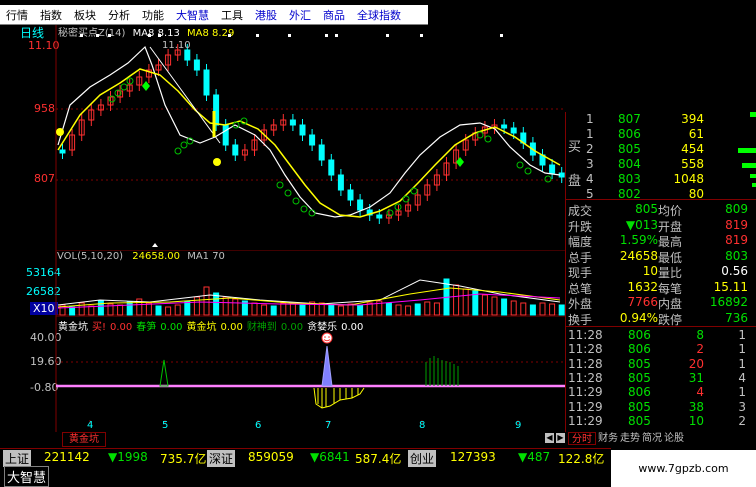 The image size is (756, 487). I want to click on stats-row: 换手 0.94% 跌停 736, so click(661, 319).